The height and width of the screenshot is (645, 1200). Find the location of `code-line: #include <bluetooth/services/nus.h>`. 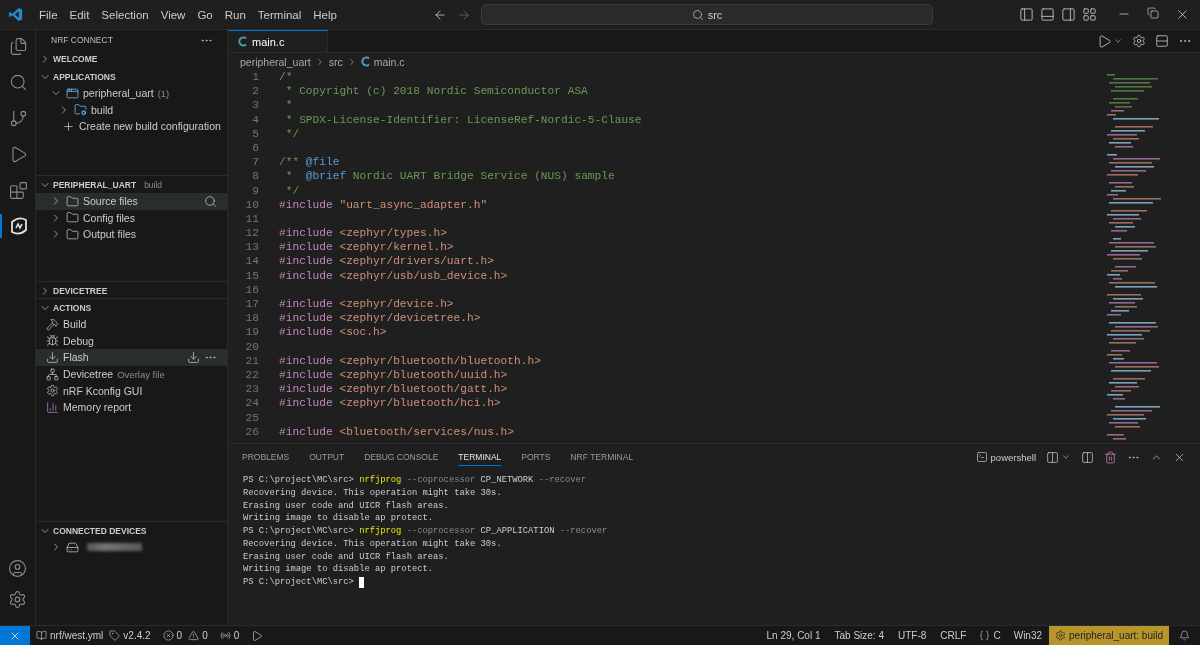

code-line: #include <bluetooth/services/nus.h> is located at coordinates (396, 431).